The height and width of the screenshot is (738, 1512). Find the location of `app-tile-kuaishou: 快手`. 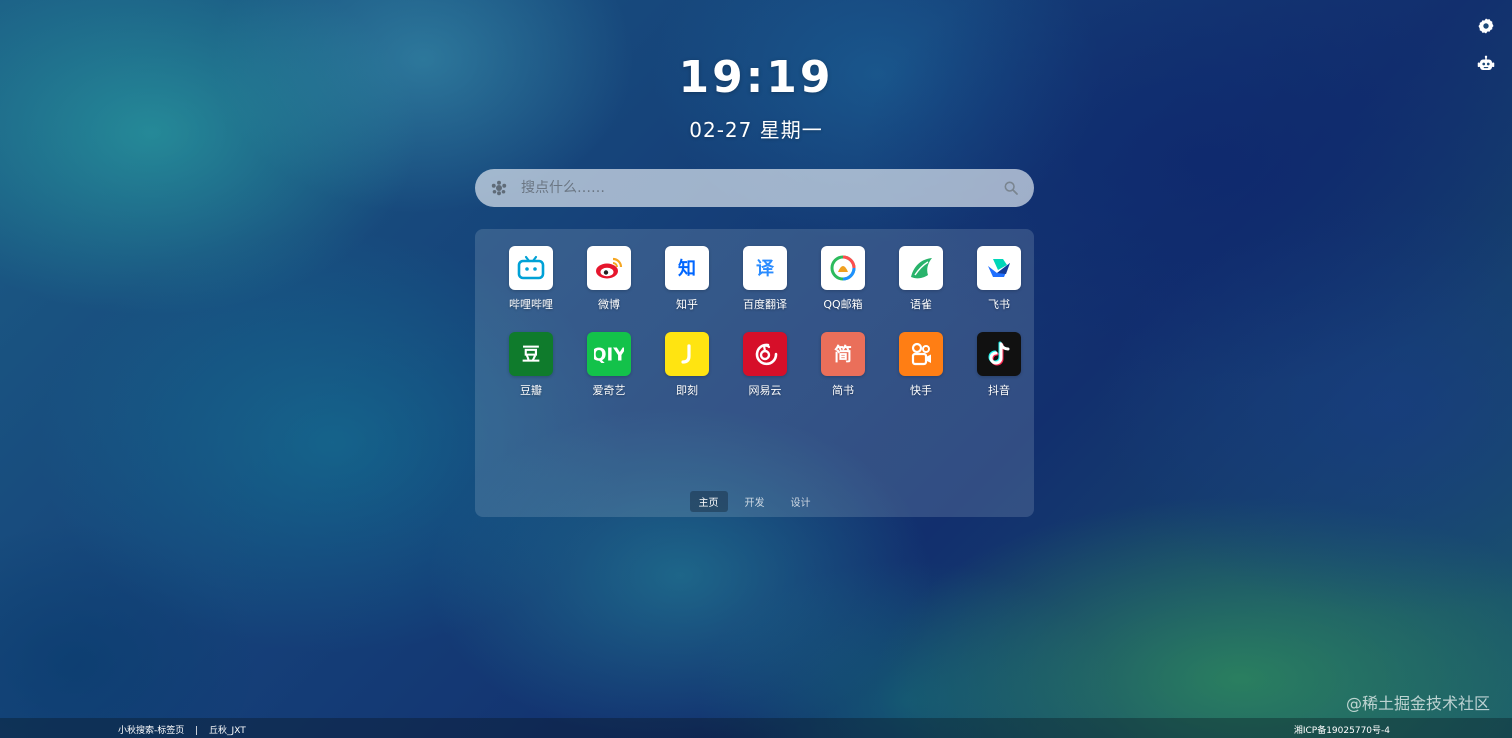

app-tile-kuaishou: 快手 is located at coordinates (921, 375).